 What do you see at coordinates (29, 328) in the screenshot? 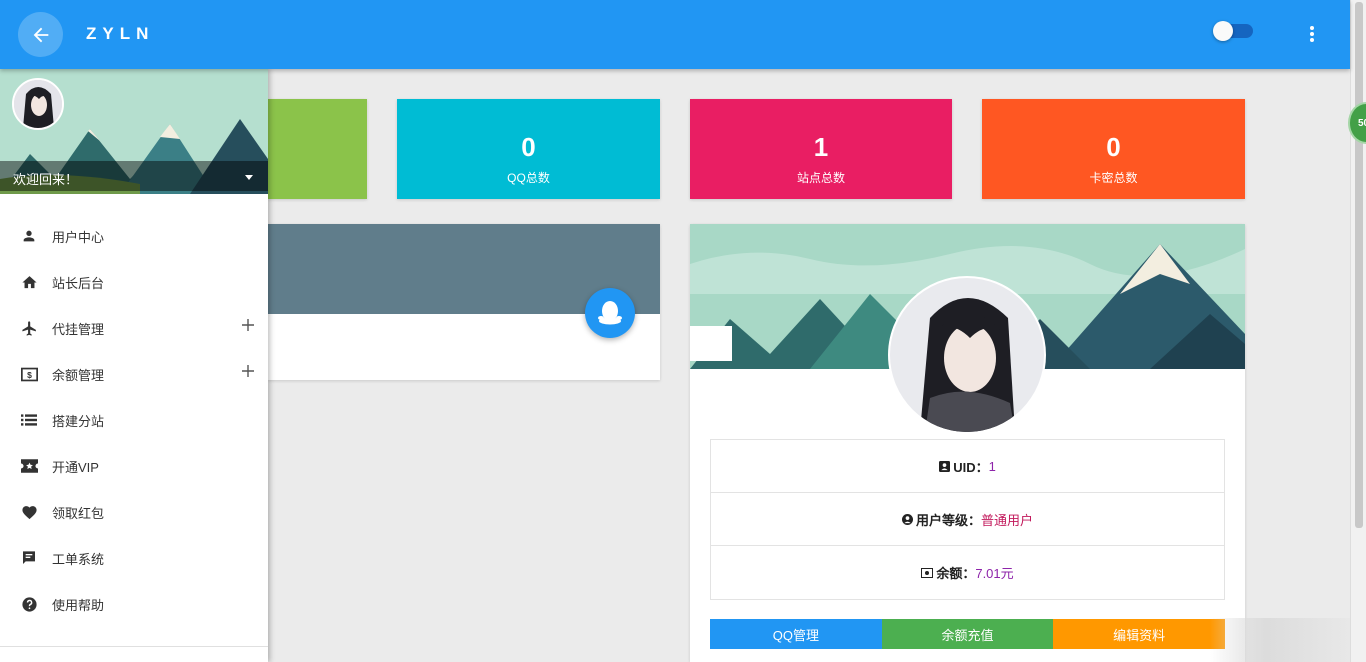
I see `airplane-icon` at bounding box center [29, 328].